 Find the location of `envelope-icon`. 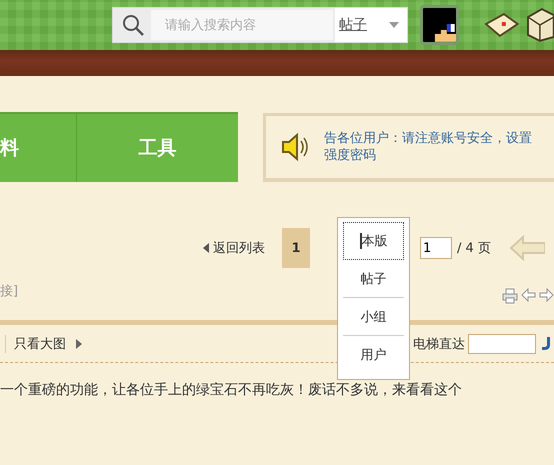

envelope-icon is located at coordinates (502, 25).